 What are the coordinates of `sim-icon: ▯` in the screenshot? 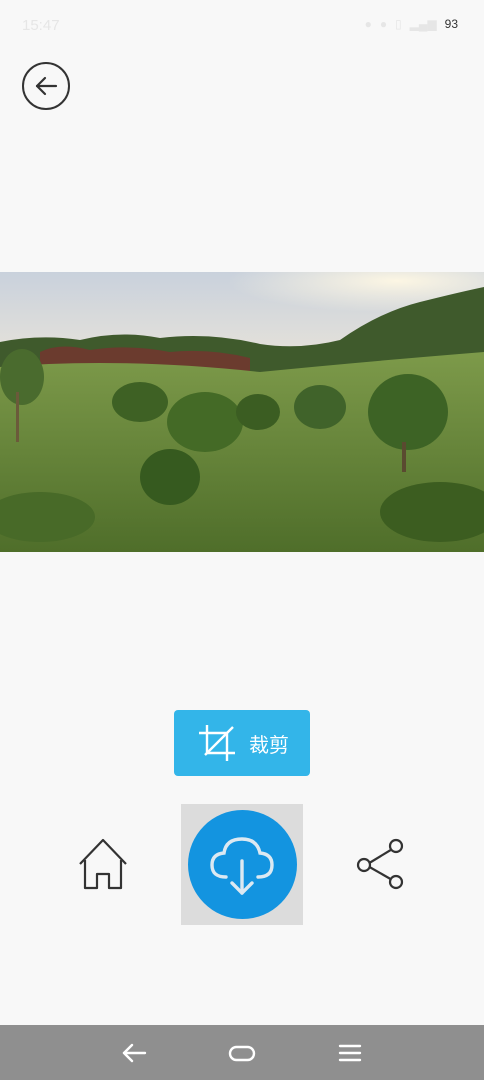 It's located at (398, 24).